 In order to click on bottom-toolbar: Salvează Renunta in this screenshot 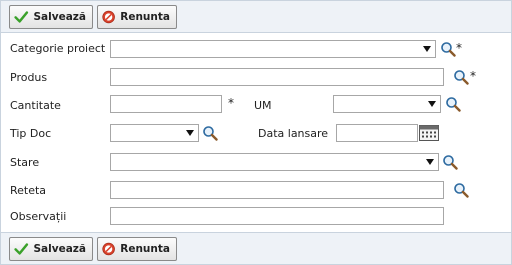, I will do `click(256, 248)`.